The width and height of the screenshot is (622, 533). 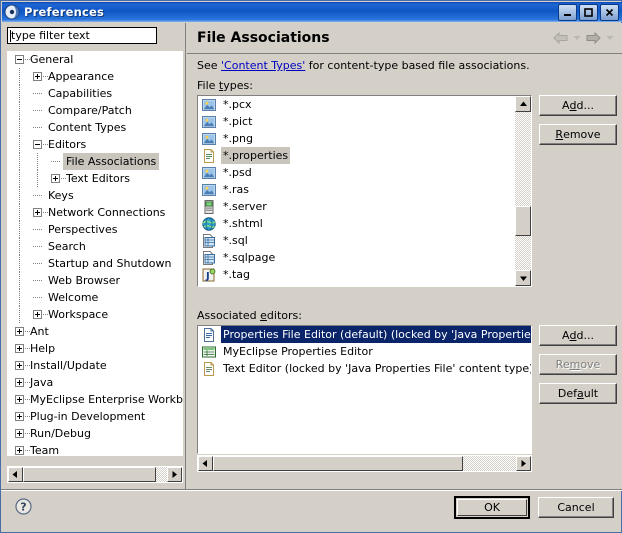 What do you see at coordinates (492, 507) in the screenshot?
I see `ok-button: OK` at bounding box center [492, 507].